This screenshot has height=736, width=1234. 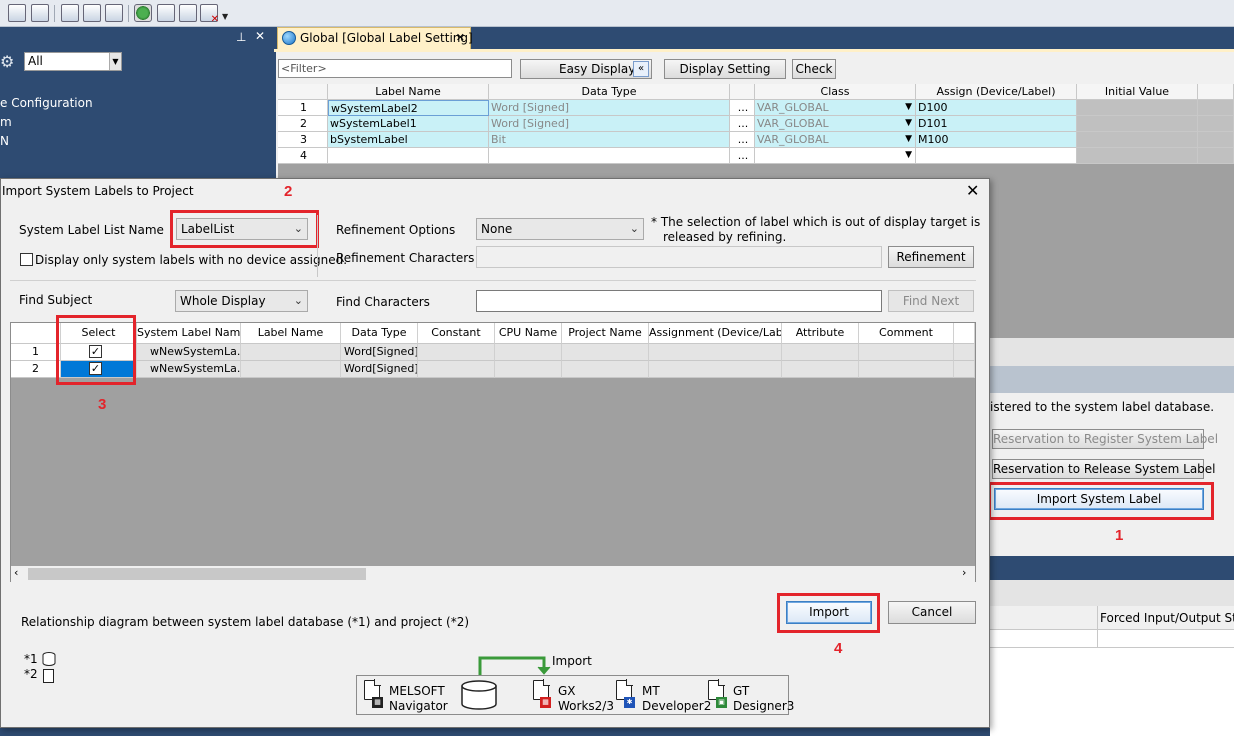 What do you see at coordinates (996, 108) in the screenshot?
I see `assign-cell: D100` at bounding box center [996, 108].